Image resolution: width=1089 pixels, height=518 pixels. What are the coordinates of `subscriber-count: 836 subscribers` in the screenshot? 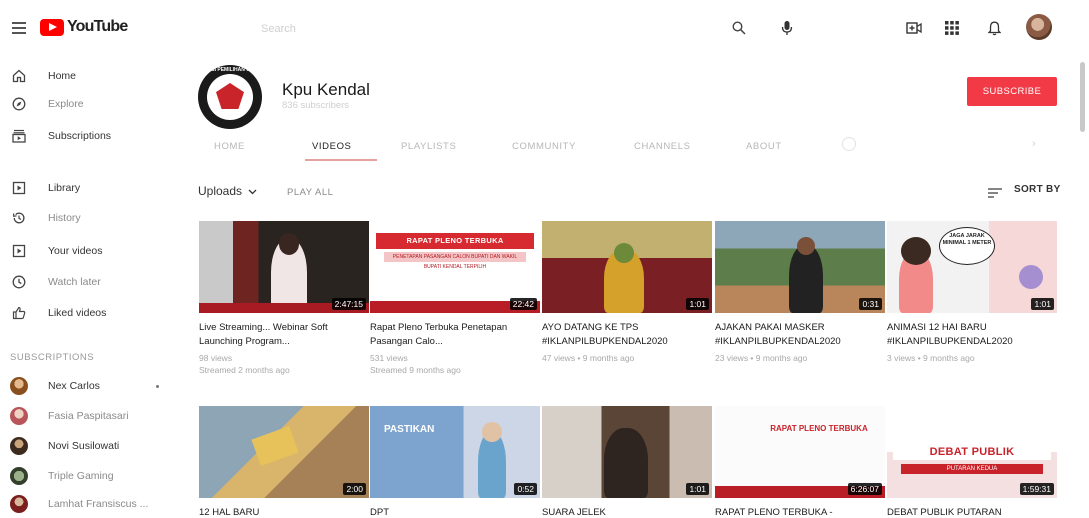 It's located at (316, 105).